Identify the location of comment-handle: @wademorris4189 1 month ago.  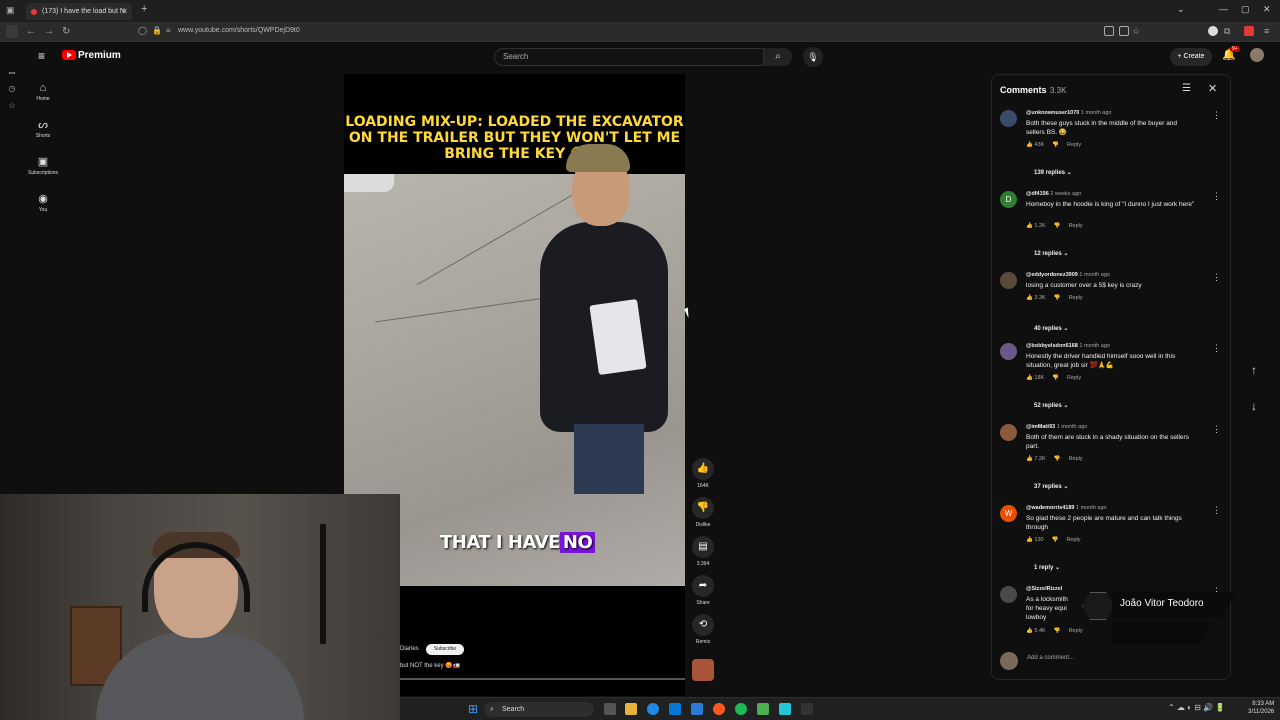
(1066, 508).